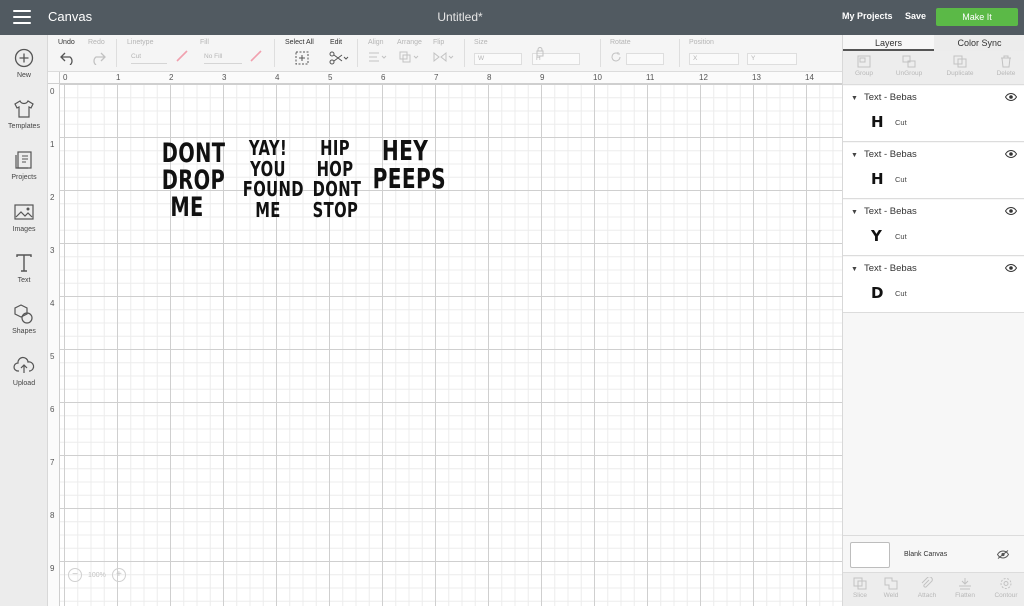 Image resolution: width=1024 pixels, height=606 pixels. I want to click on contour-button: Contour, so click(1005, 588).